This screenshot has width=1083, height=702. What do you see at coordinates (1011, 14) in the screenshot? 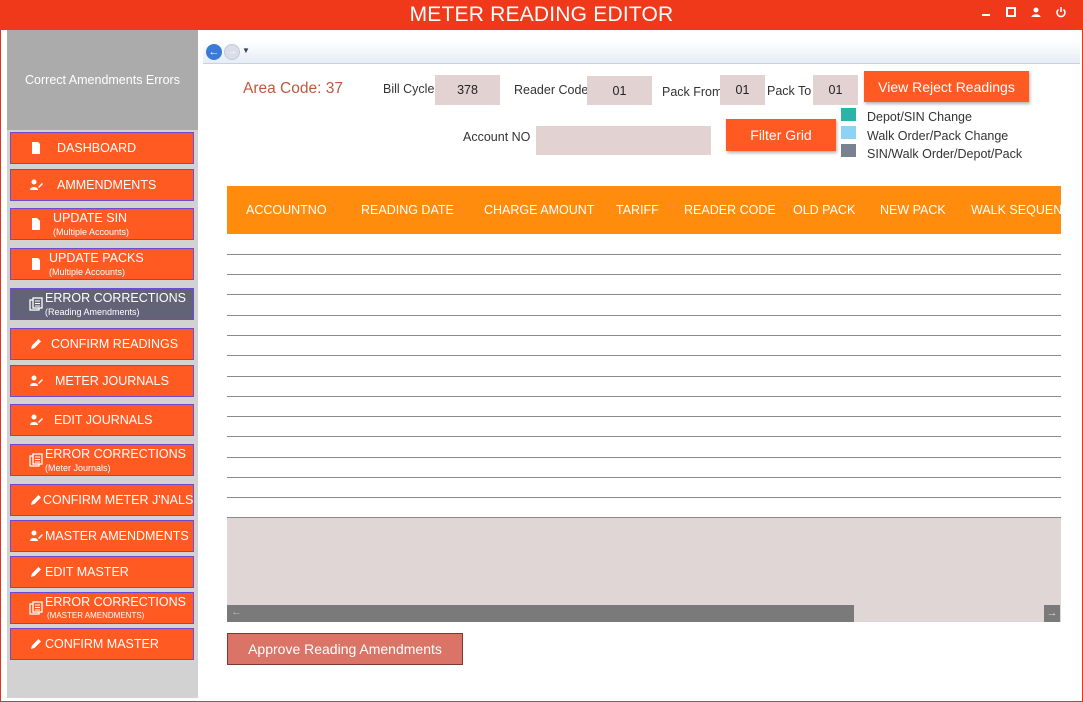
I see `maximize-icon` at bounding box center [1011, 14].